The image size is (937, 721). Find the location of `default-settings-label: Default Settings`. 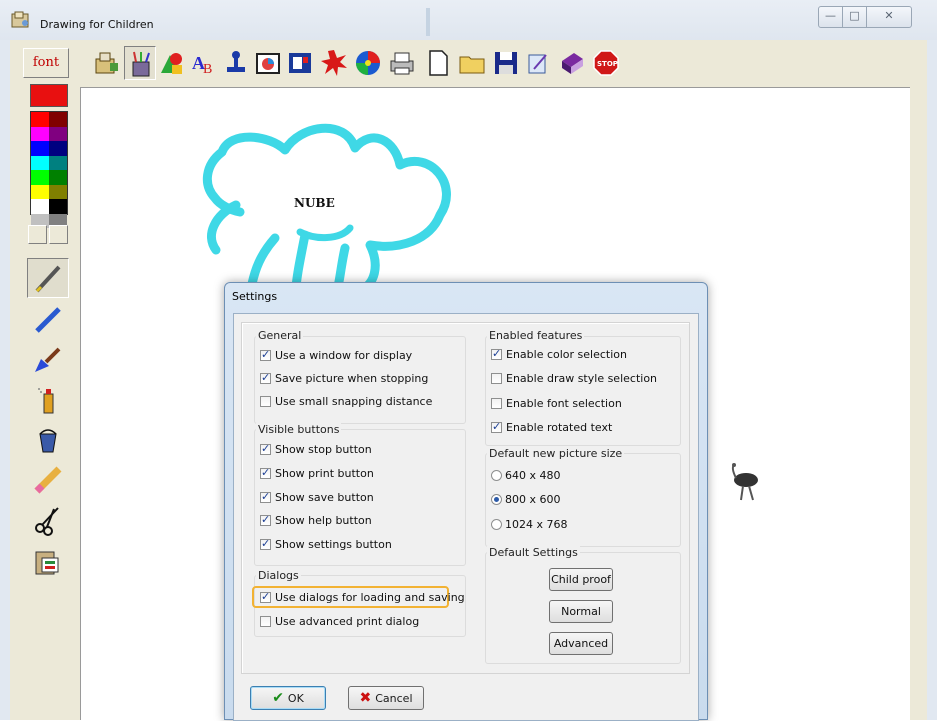

default-settings-label: Default Settings is located at coordinates (533, 552).